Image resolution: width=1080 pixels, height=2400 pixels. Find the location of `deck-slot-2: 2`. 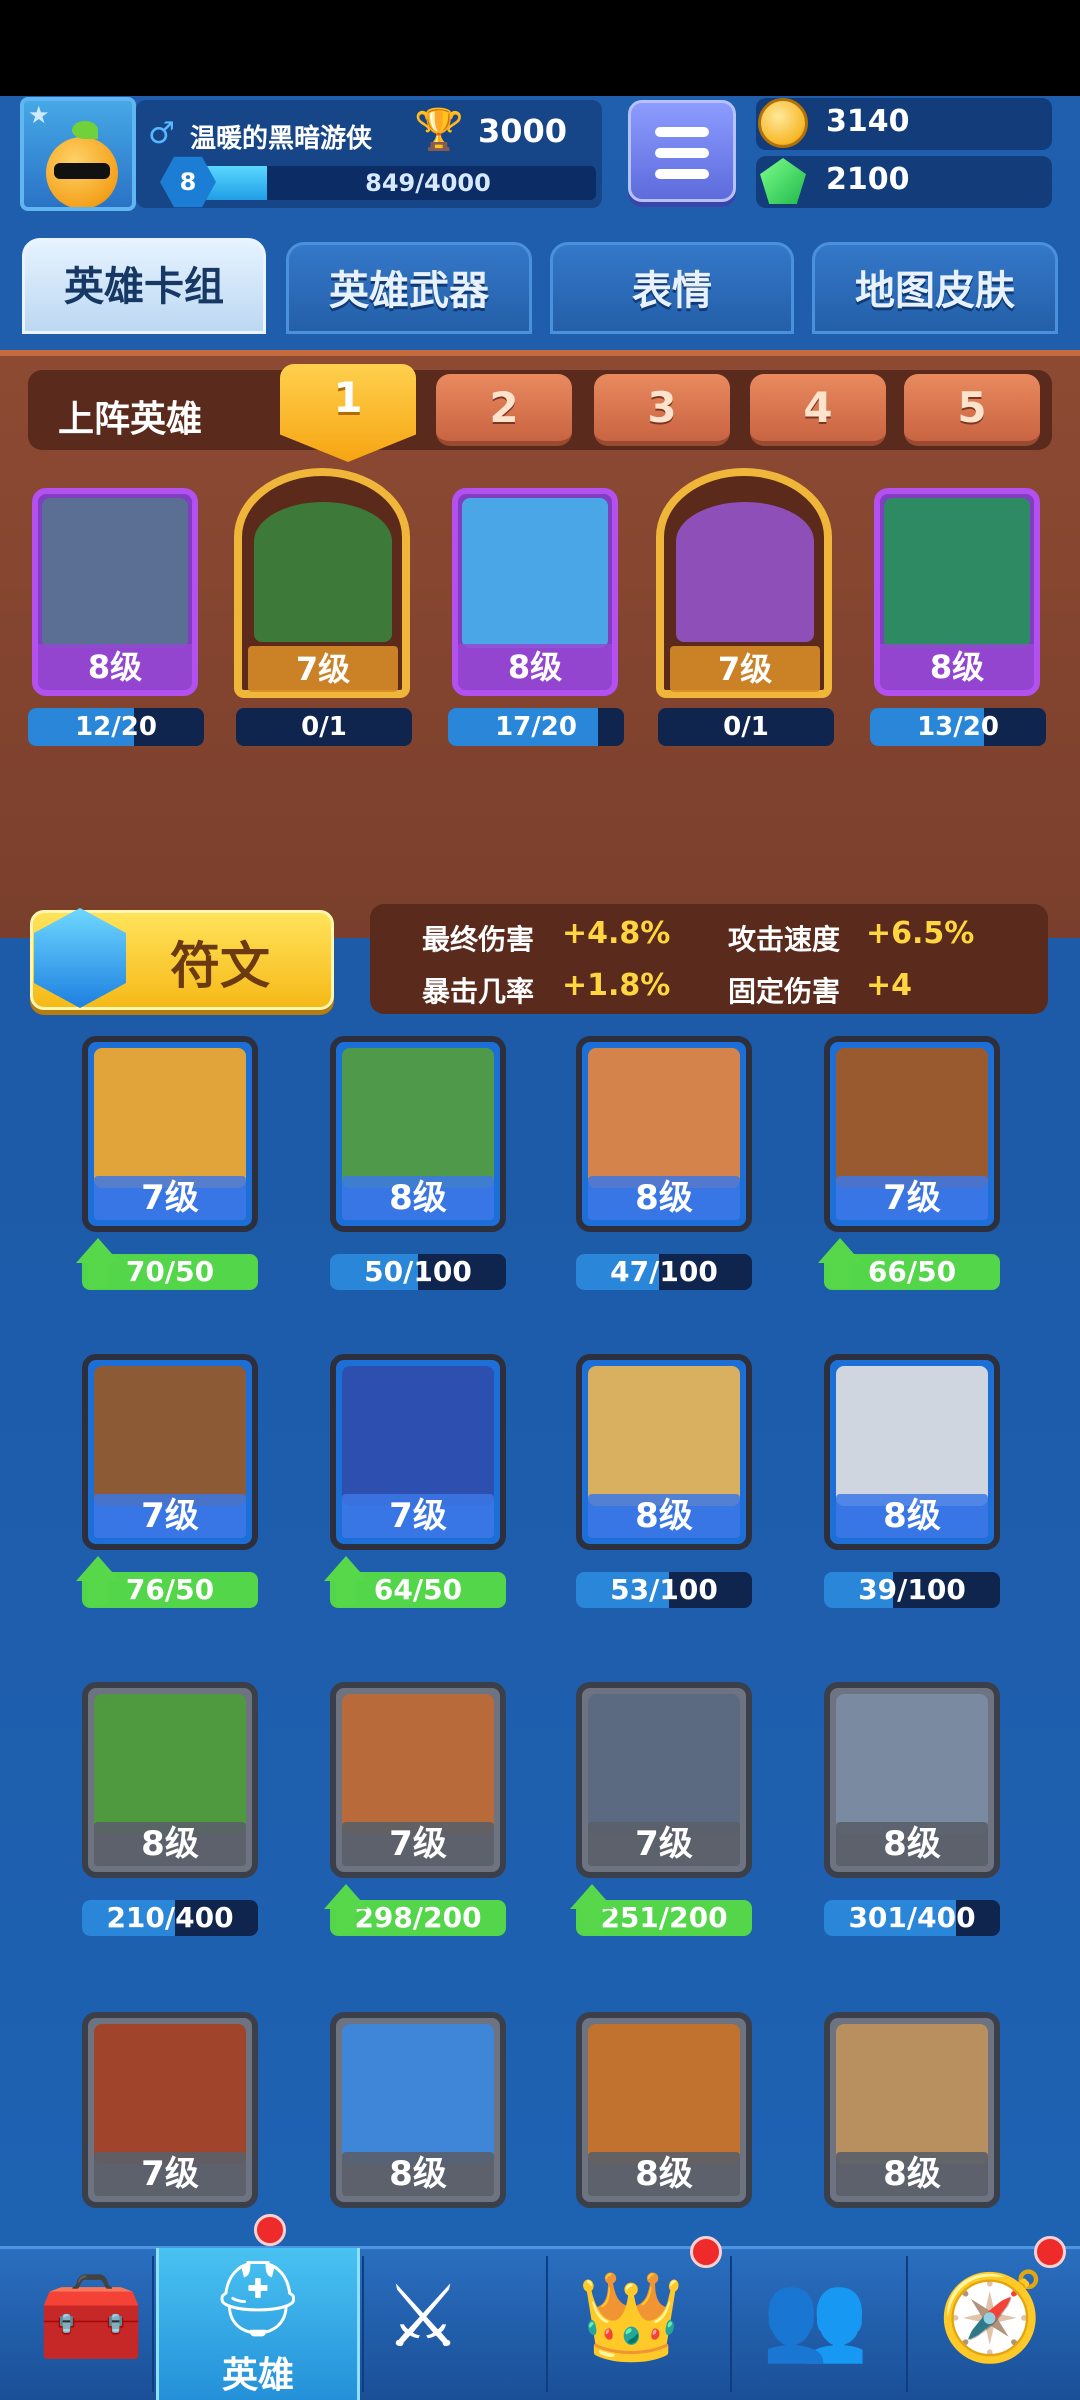

deck-slot-2: 2 is located at coordinates (504, 410).